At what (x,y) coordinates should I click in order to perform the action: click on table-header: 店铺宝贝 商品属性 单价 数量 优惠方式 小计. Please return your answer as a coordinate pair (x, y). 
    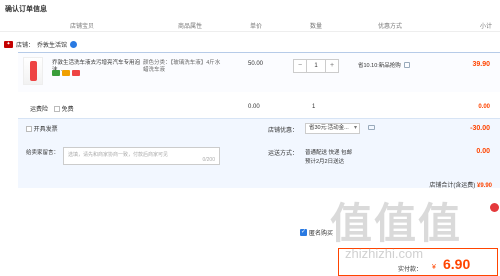
    Looking at the image, I should click on (250, 25).